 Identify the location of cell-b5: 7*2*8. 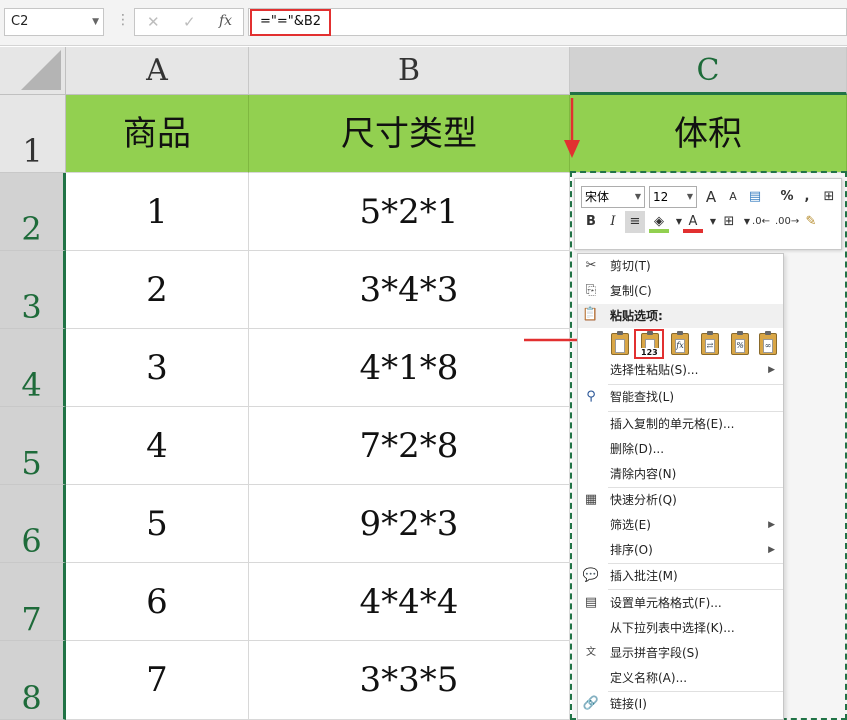
(409, 446).